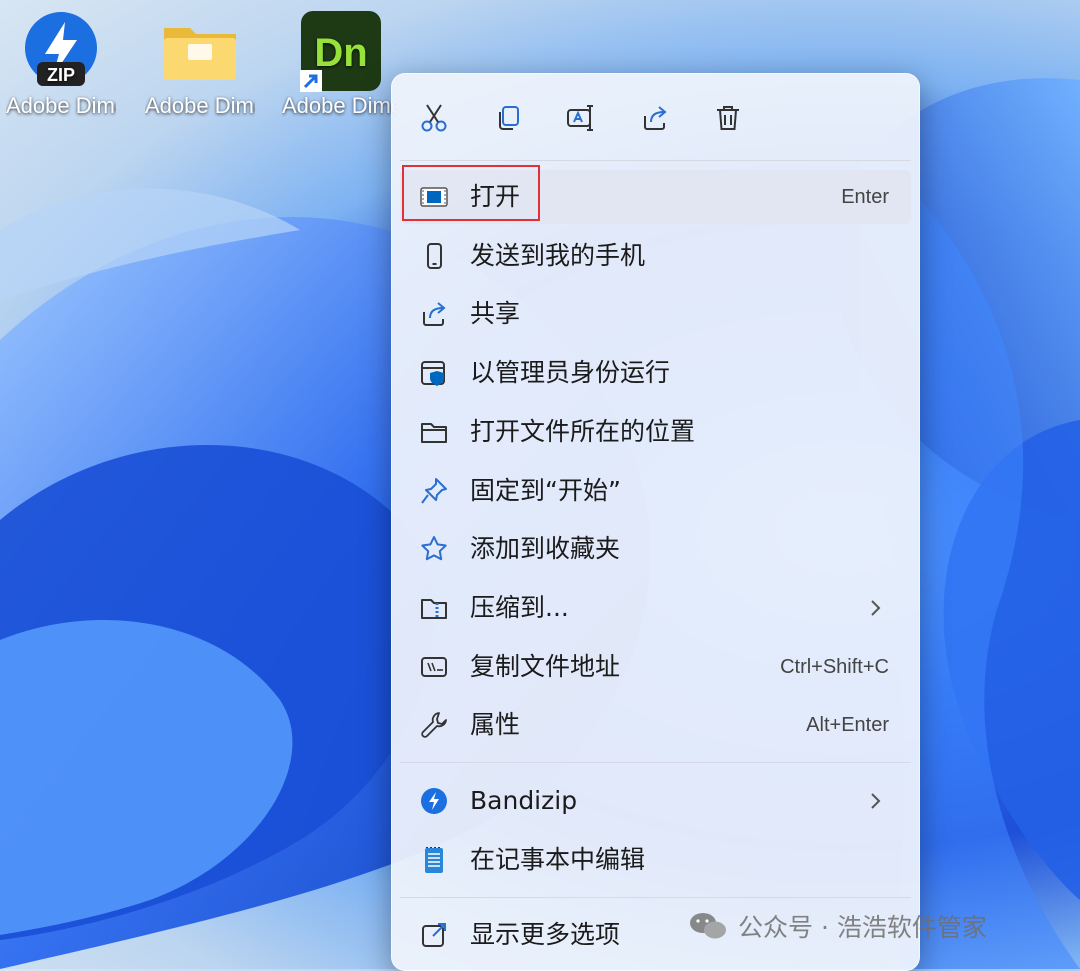 The image size is (1080, 971). I want to click on svg-text: ZIP, so click(61, 75).